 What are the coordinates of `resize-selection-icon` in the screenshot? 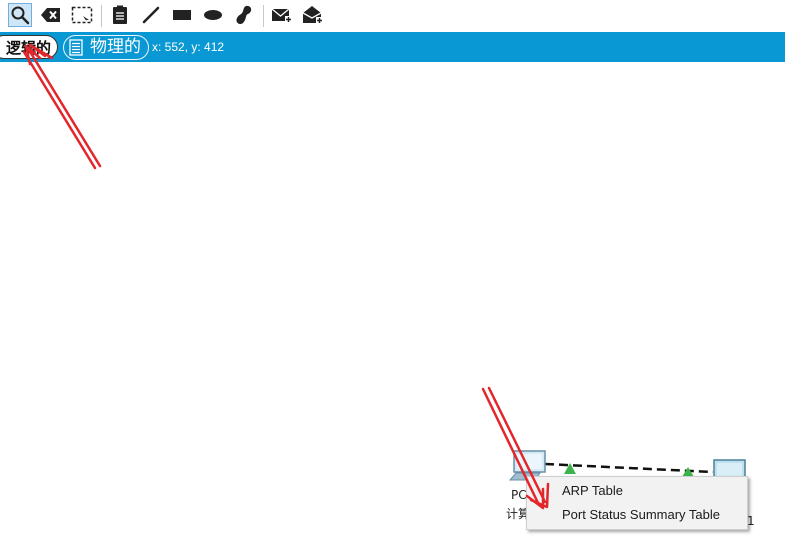 It's located at (82, 15).